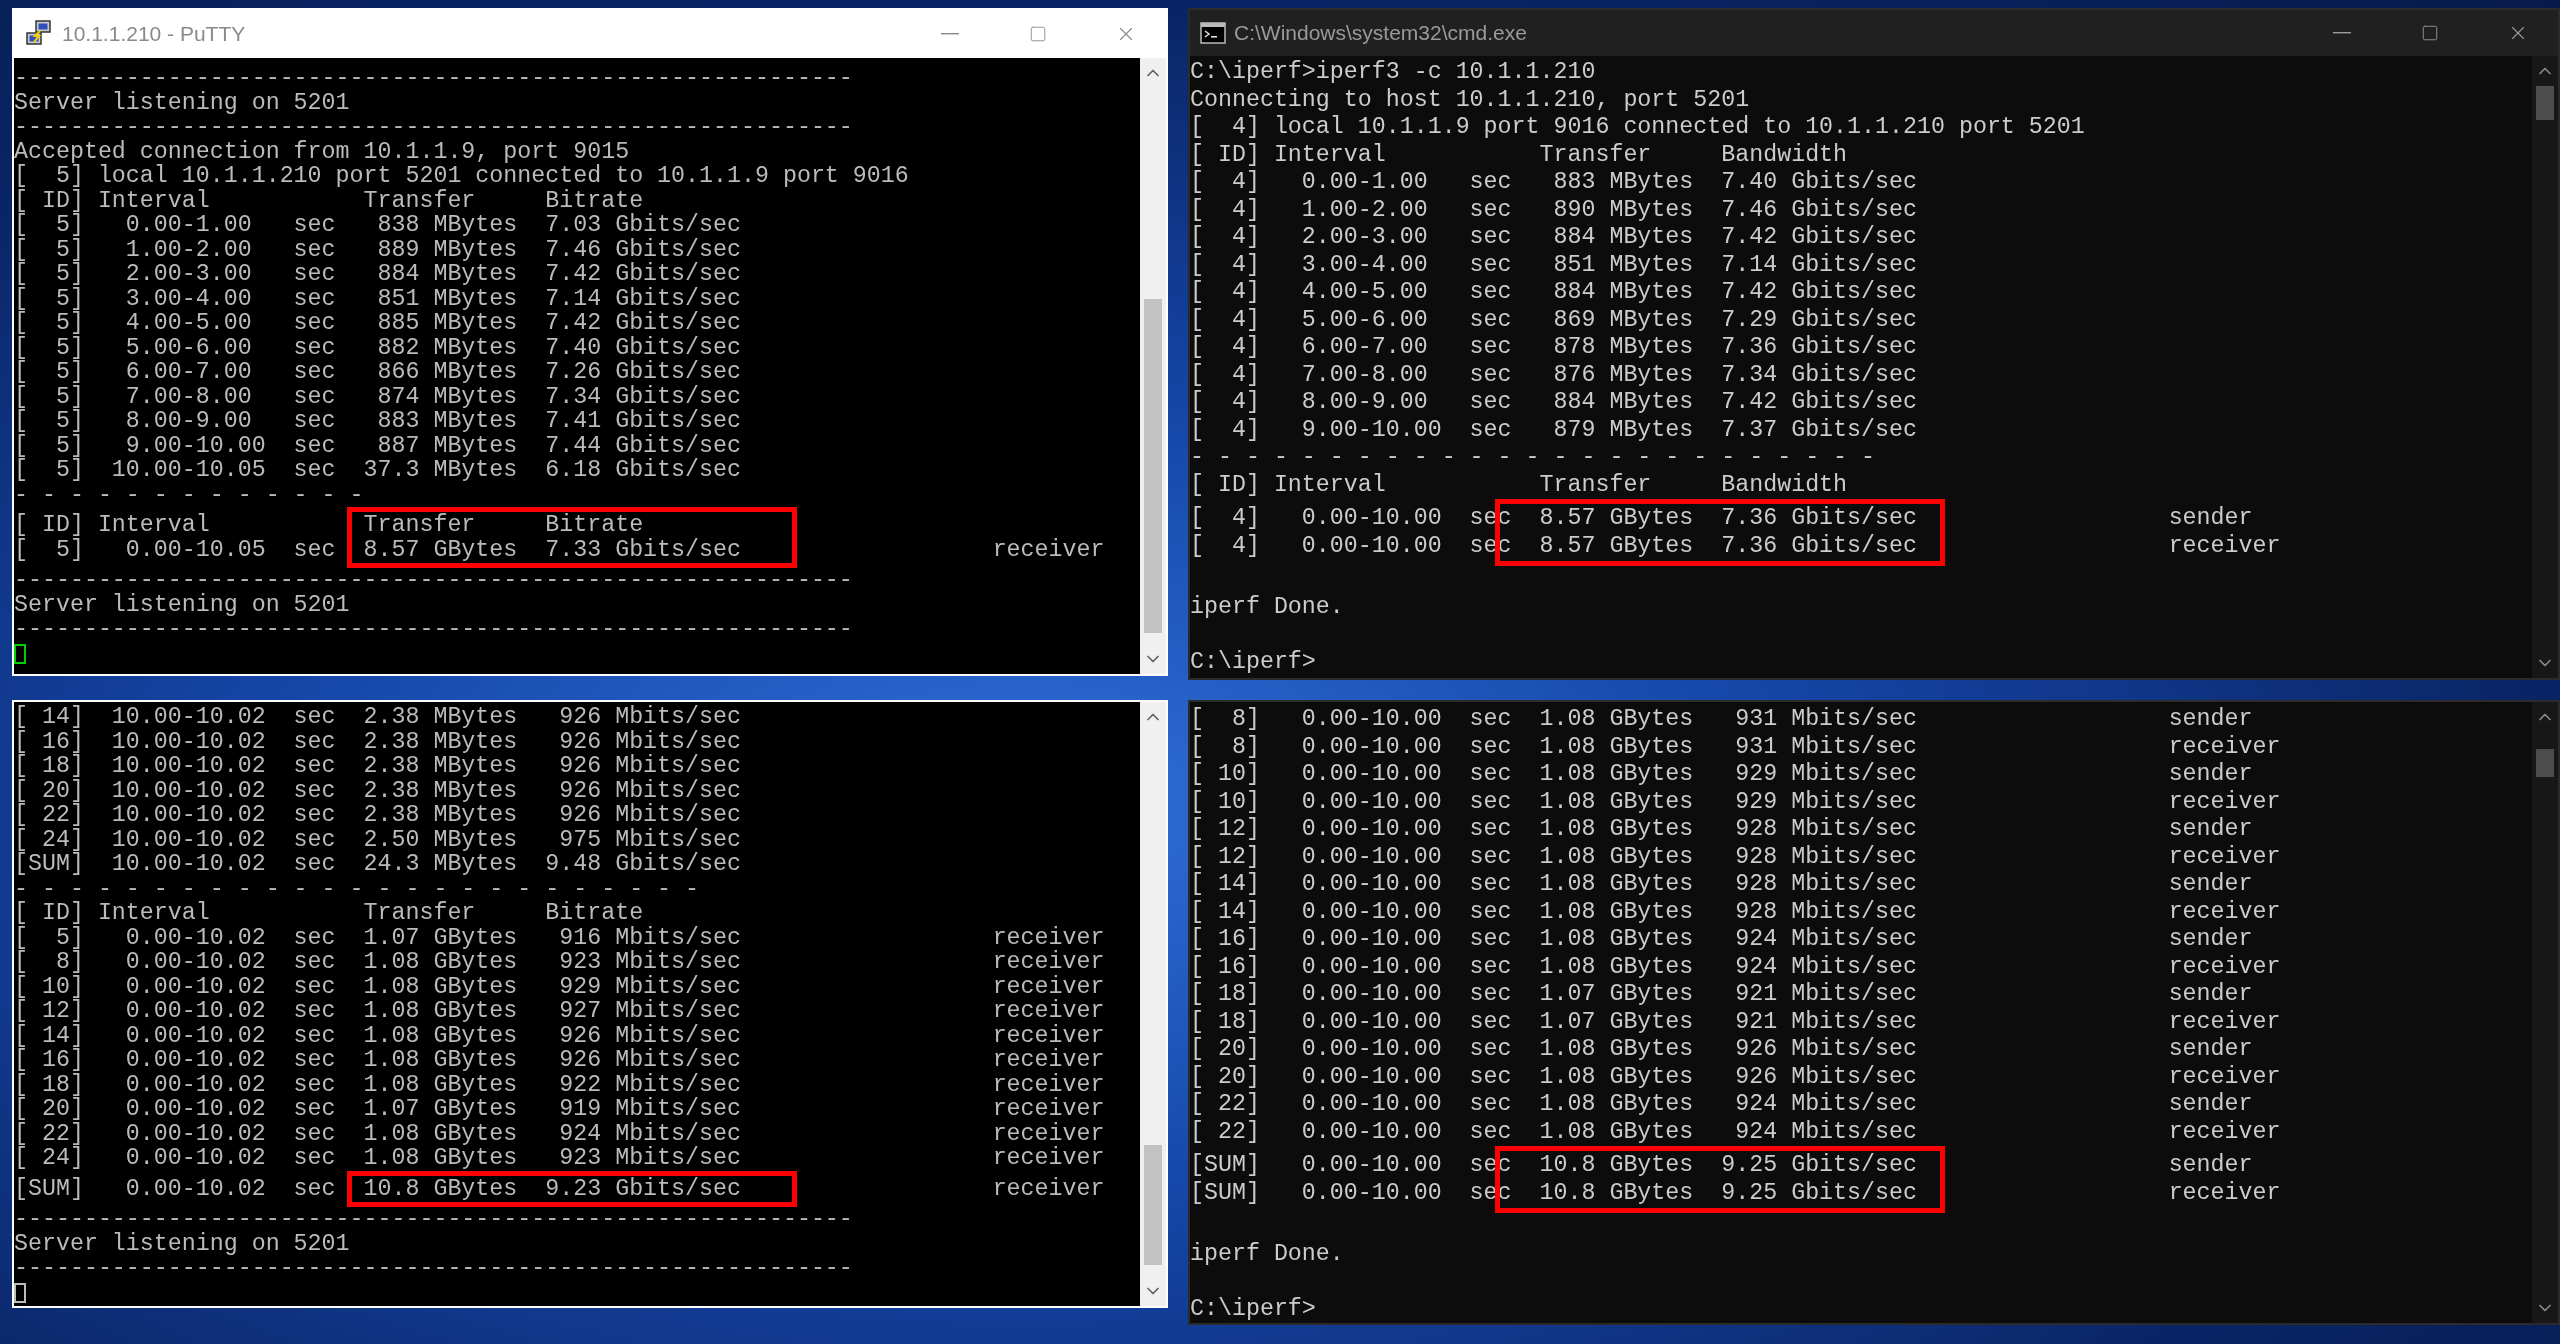 This screenshot has height=1344, width=2560. I want to click on terminal-line: [ 14] 10.00-10.02 sec 2.38 MBytes 926 Mbits/sec, so click(377, 717).